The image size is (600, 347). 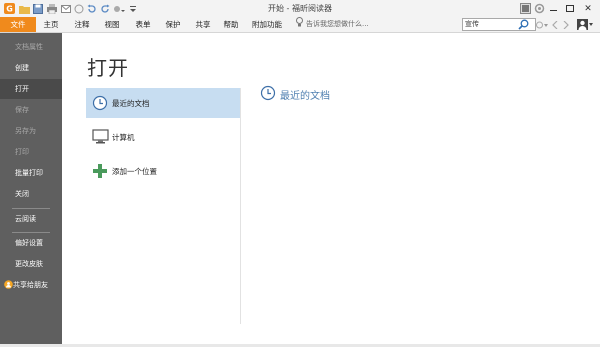 What do you see at coordinates (31, 264) in the screenshot?
I see `sidebar-item-change-skin: 更改皮肤` at bounding box center [31, 264].